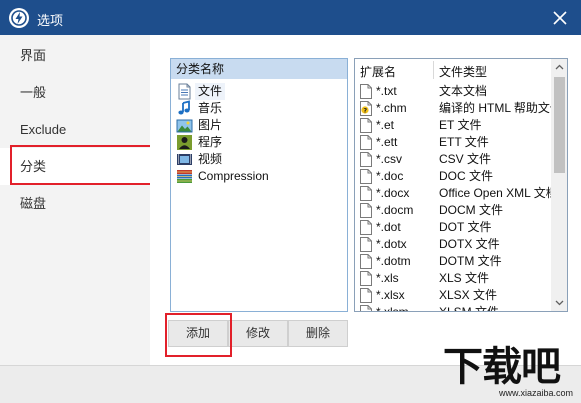 The height and width of the screenshot is (403, 581). Describe the element at coordinates (75, 129) in the screenshot. I see `sidebar-item-exclude: Exclude` at that location.